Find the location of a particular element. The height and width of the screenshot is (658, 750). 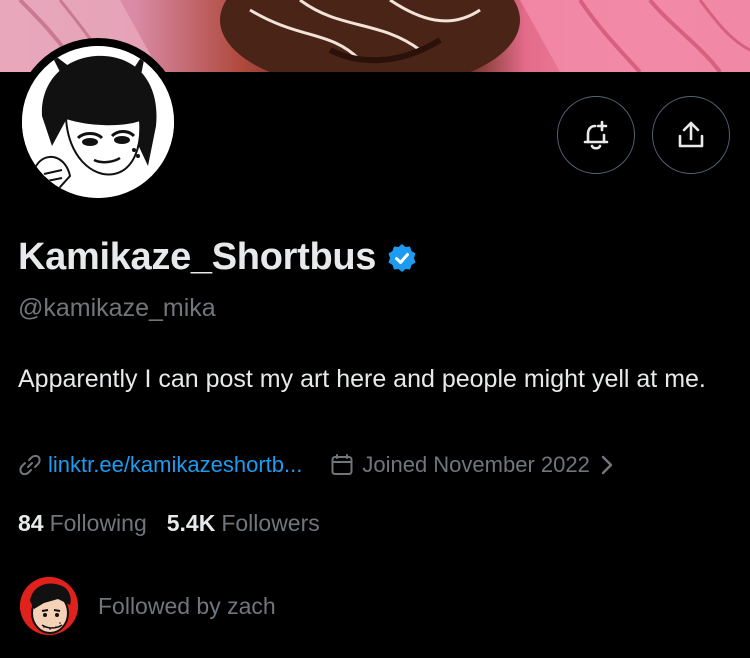

followers-count: 5.4K is located at coordinates (191, 523).